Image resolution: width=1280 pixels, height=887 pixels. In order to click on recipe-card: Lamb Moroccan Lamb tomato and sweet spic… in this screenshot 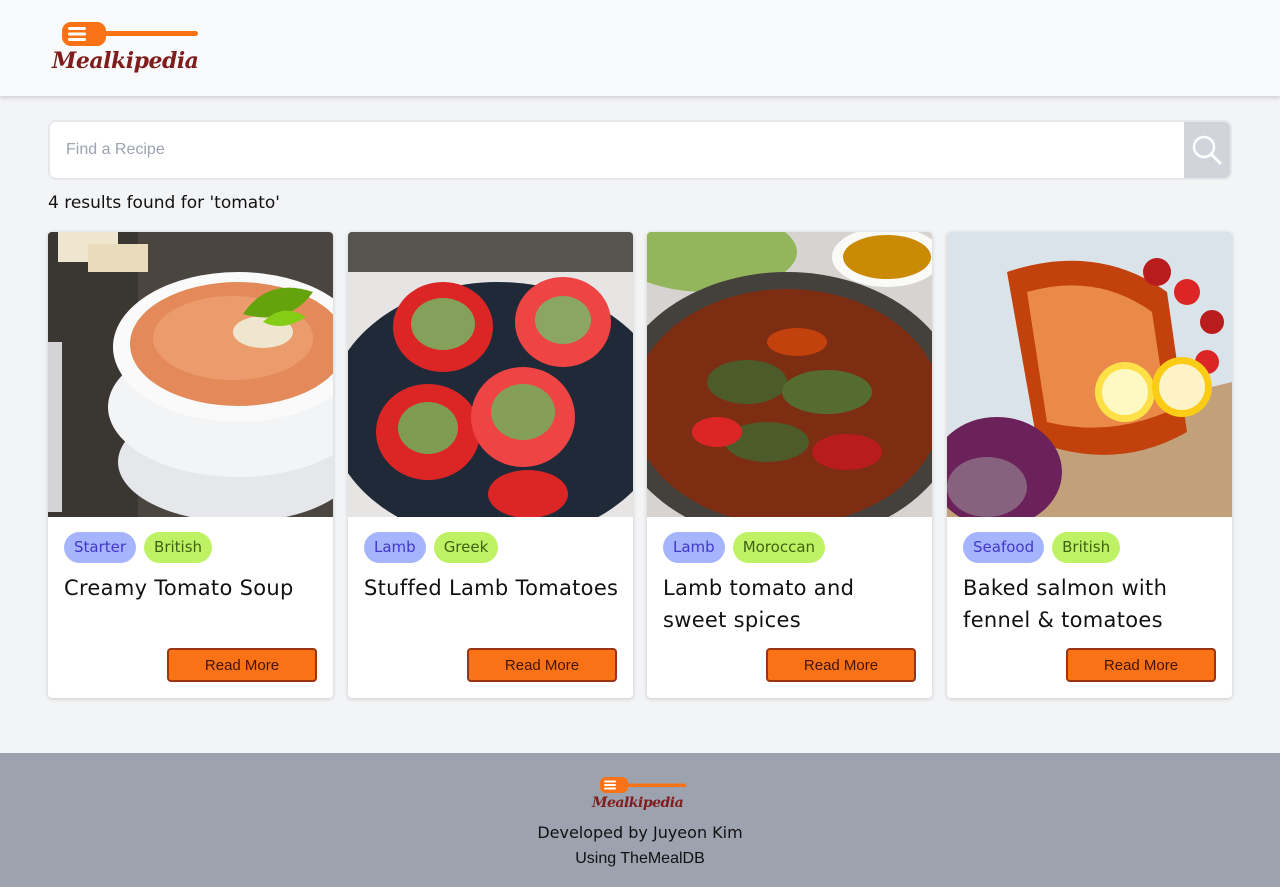, I will do `click(789, 465)`.